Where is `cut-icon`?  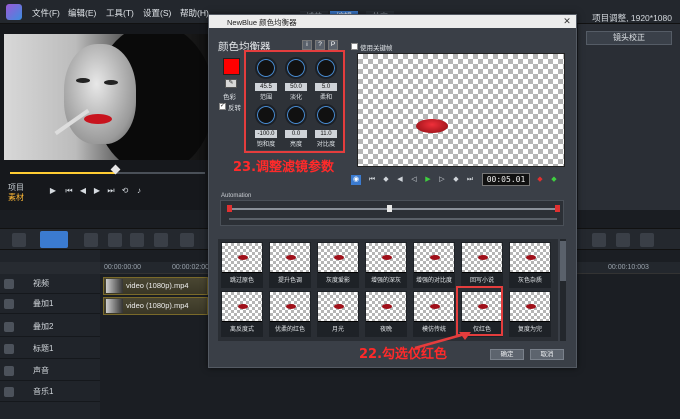 cut-icon is located at coordinates (115, 240).